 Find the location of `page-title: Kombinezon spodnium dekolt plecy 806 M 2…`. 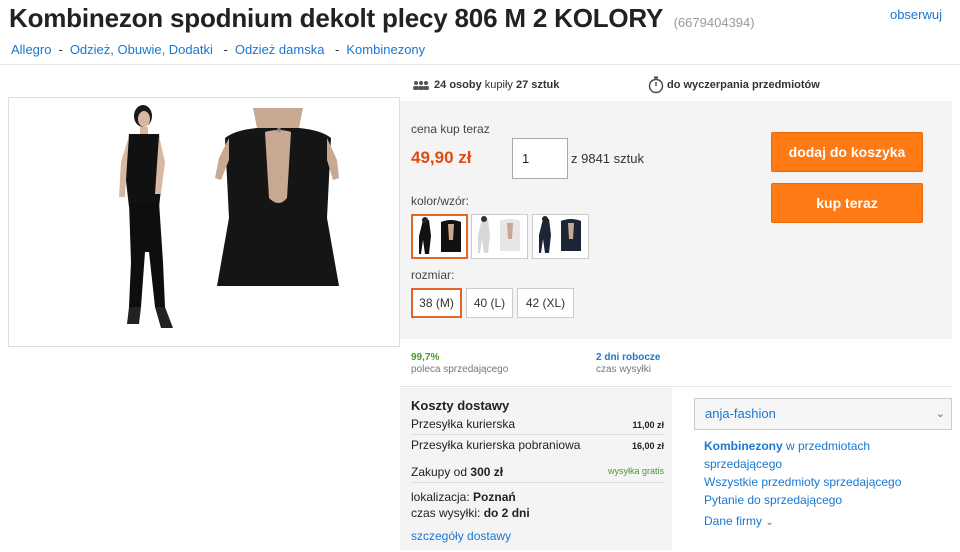

page-title: Kombinezon spodnium dekolt plecy 806 M 2… is located at coordinates (336, 18).